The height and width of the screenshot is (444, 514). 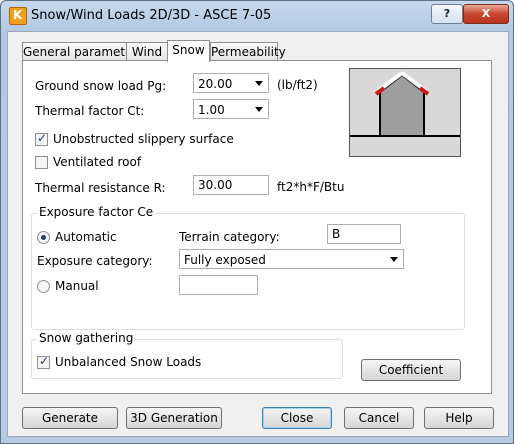 I want to click on thermal-factor-label: Thermal factor Ct:, so click(x=90, y=111).